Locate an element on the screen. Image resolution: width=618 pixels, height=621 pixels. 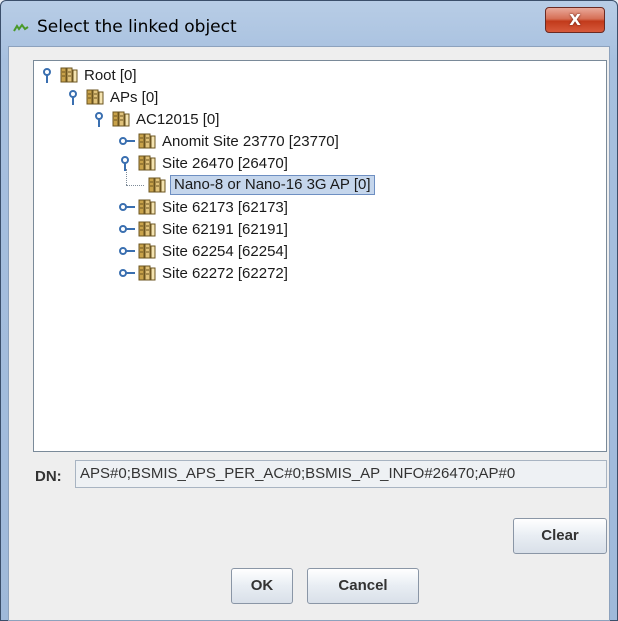
close-button: X is located at coordinates (575, 20).